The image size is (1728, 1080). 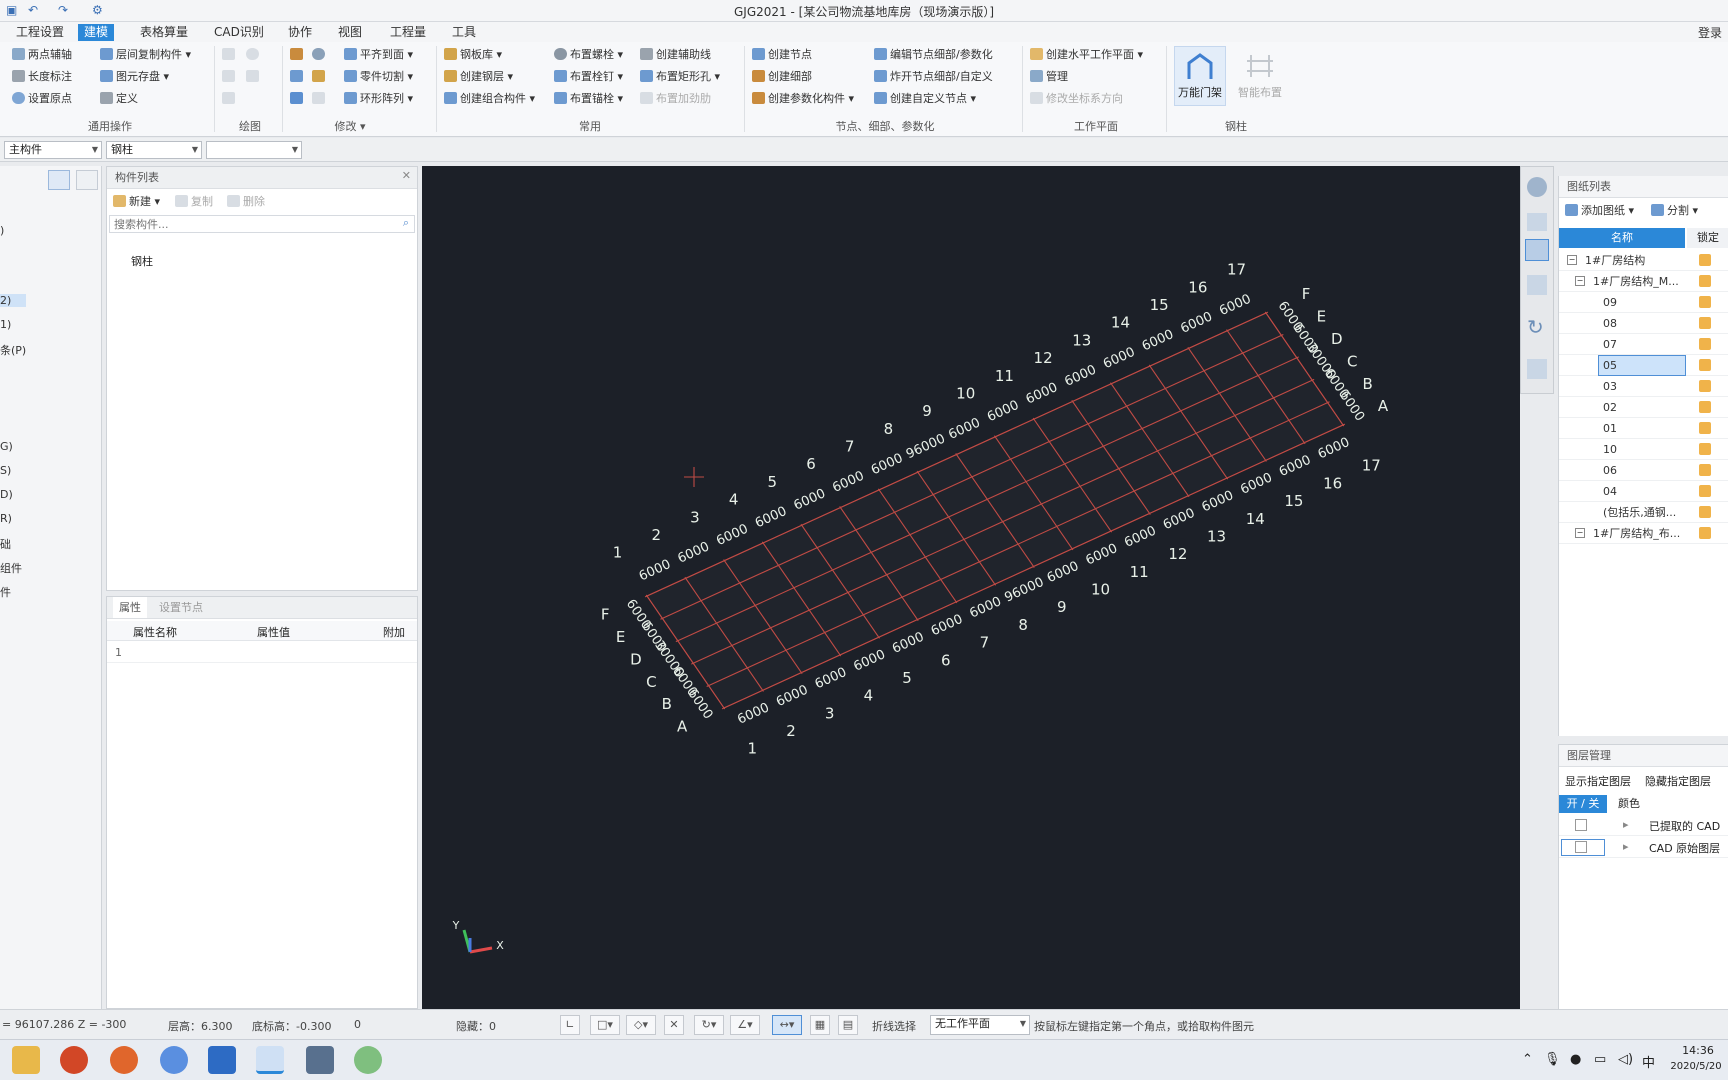 What do you see at coordinates (1696, 1066) in the screenshot?
I see `clock-date: 2020/5/20` at bounding box center [1696, 1066].